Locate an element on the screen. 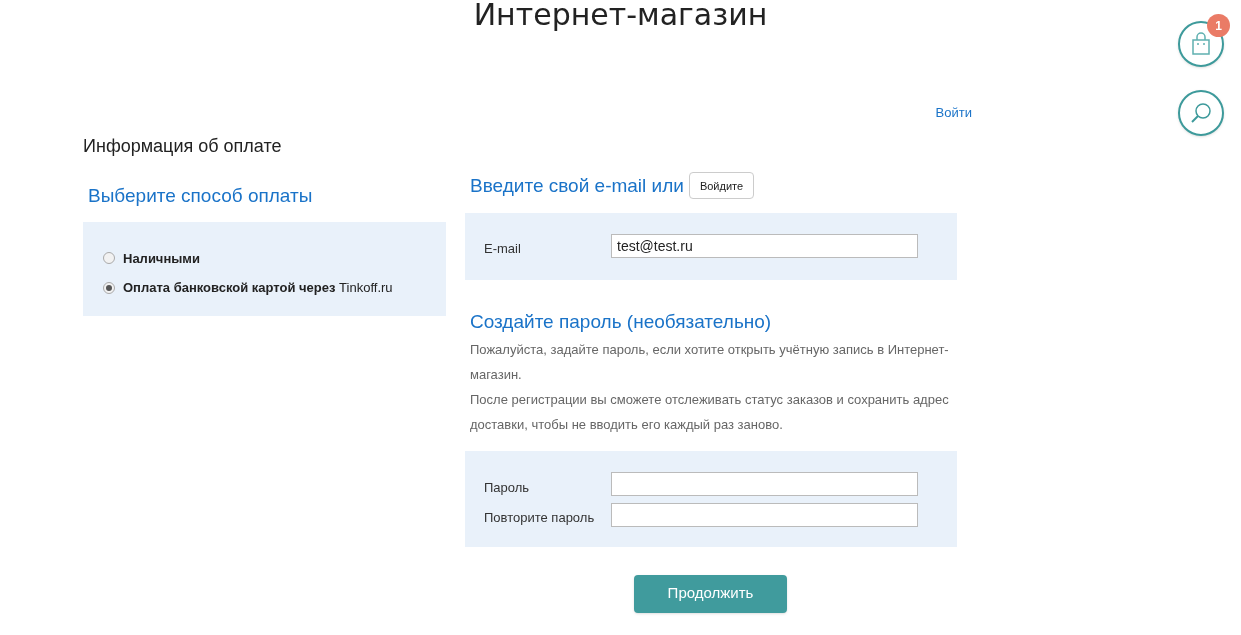 The width and height of the screenshot is (1241, 635). login-button: Войдите is located at coordinates (721, 186).